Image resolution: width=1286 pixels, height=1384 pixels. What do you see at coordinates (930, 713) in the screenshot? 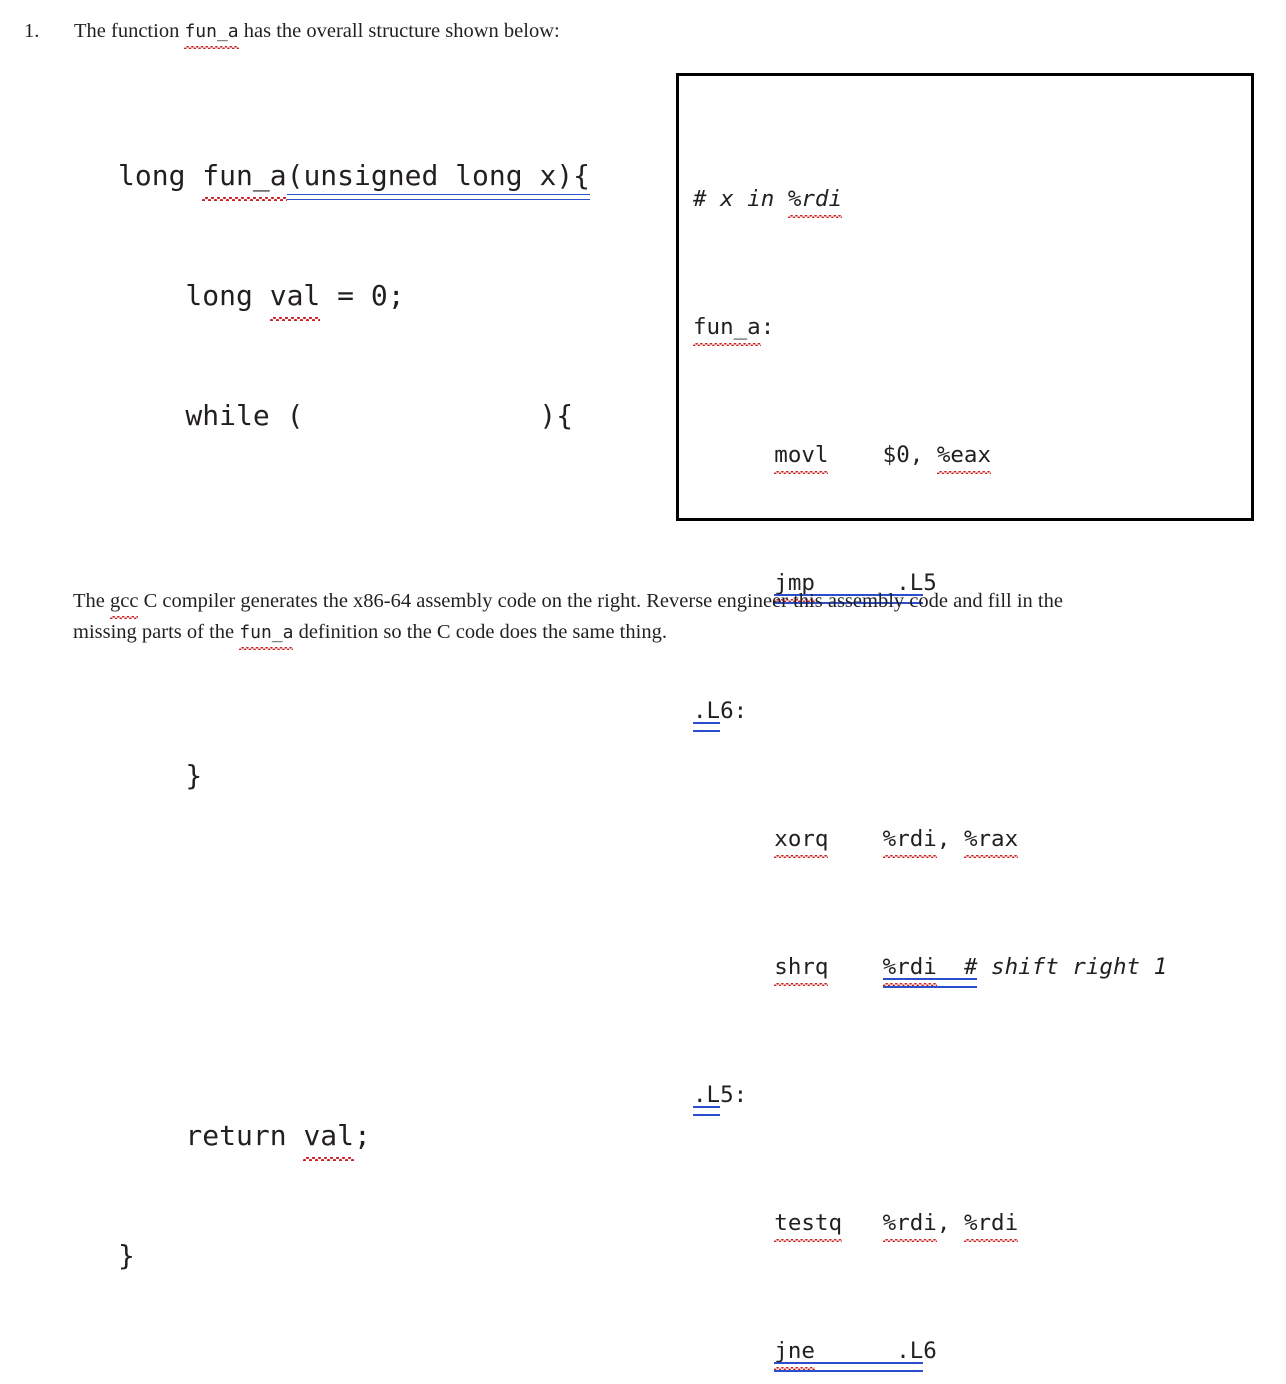
I see `asm-label-L6: .L6:` at bounding box center [930, 713].